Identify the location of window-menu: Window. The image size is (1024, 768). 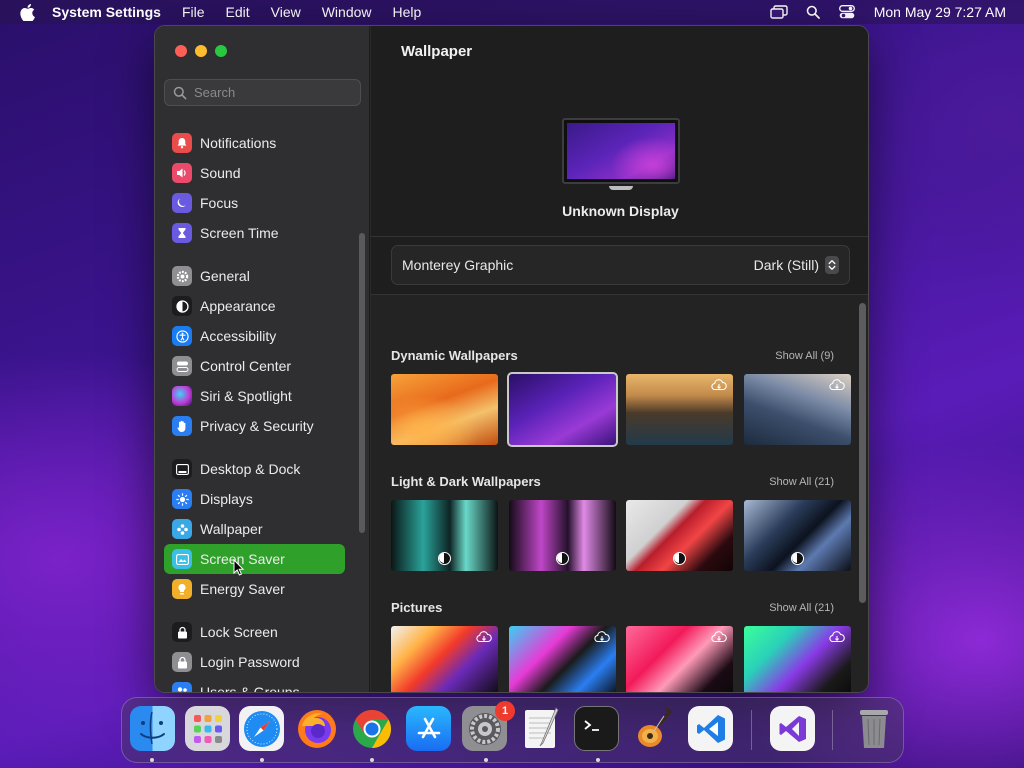
(347, 12).